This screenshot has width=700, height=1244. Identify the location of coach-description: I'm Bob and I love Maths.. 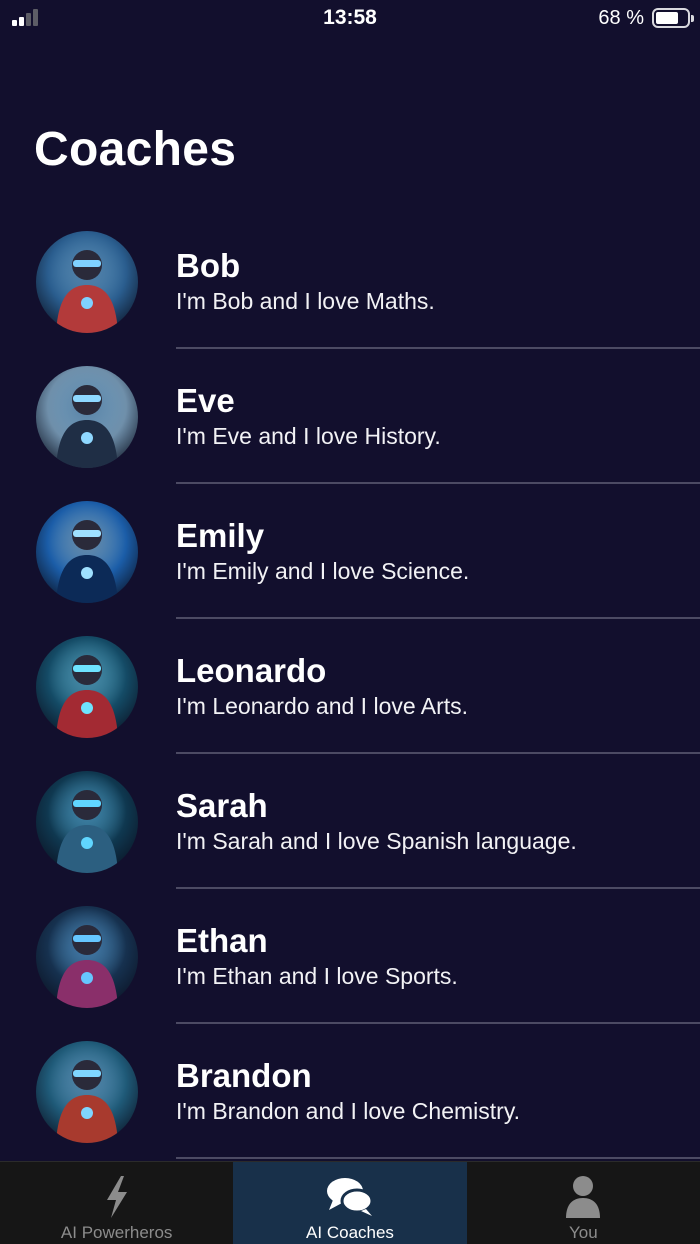
(305, 301).